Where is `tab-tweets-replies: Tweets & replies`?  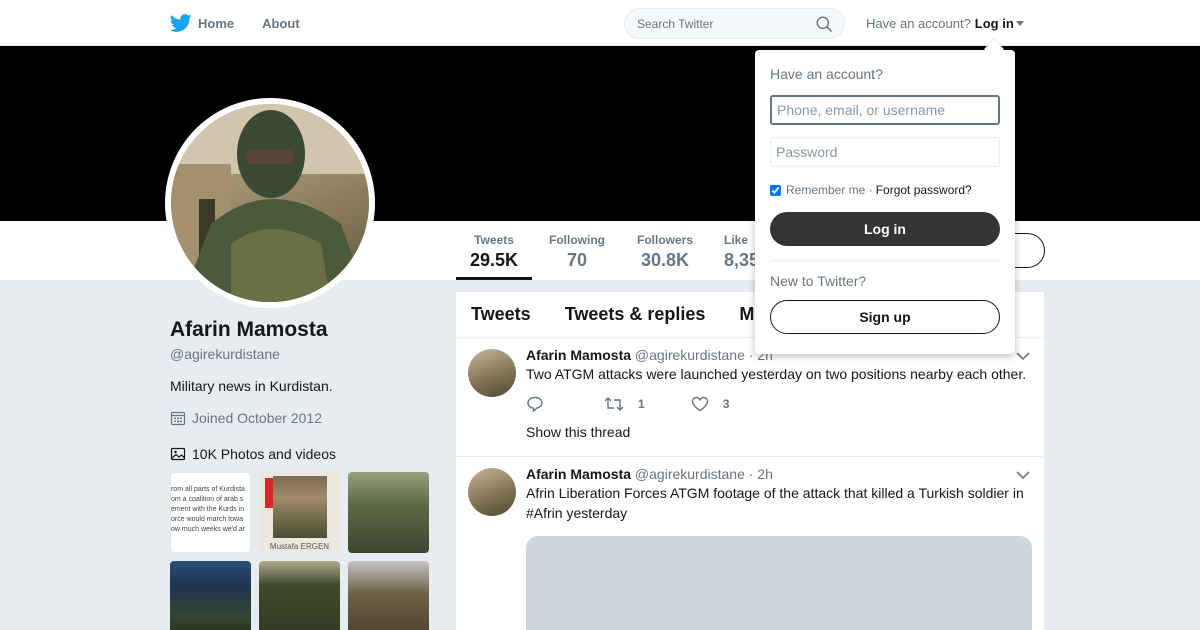 tab-tweets-replies: Tweets & replies is located at coordinates (635, 314).